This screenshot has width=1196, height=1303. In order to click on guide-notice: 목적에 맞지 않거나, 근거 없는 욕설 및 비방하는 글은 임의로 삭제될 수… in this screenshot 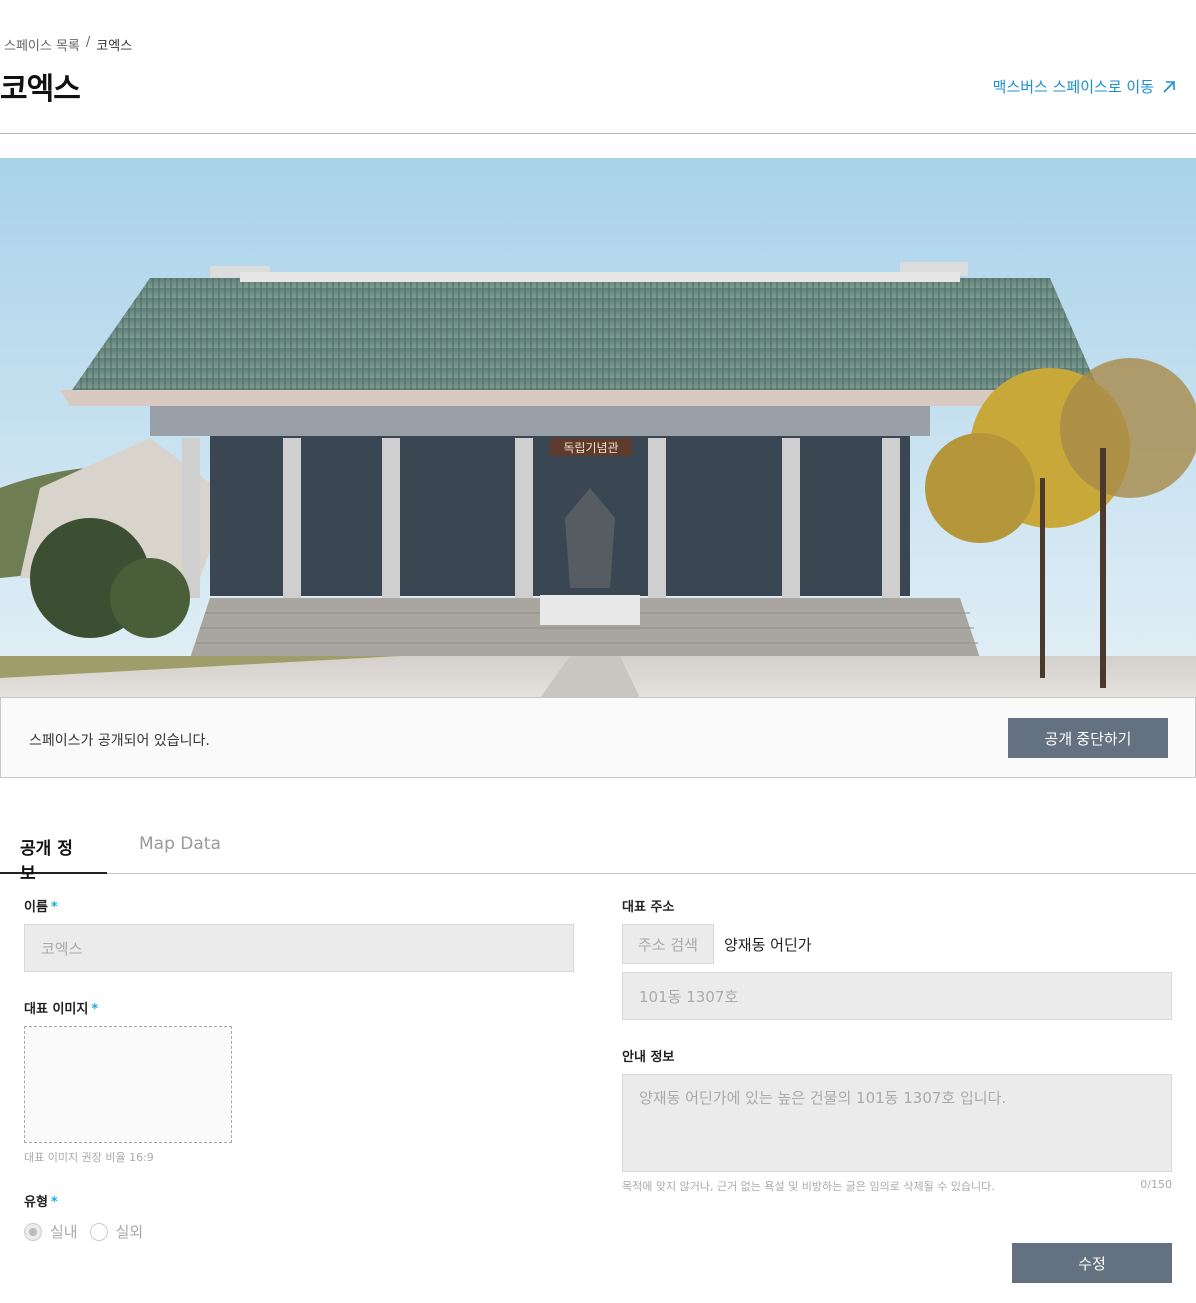, I will do `click(808, 1186)`.